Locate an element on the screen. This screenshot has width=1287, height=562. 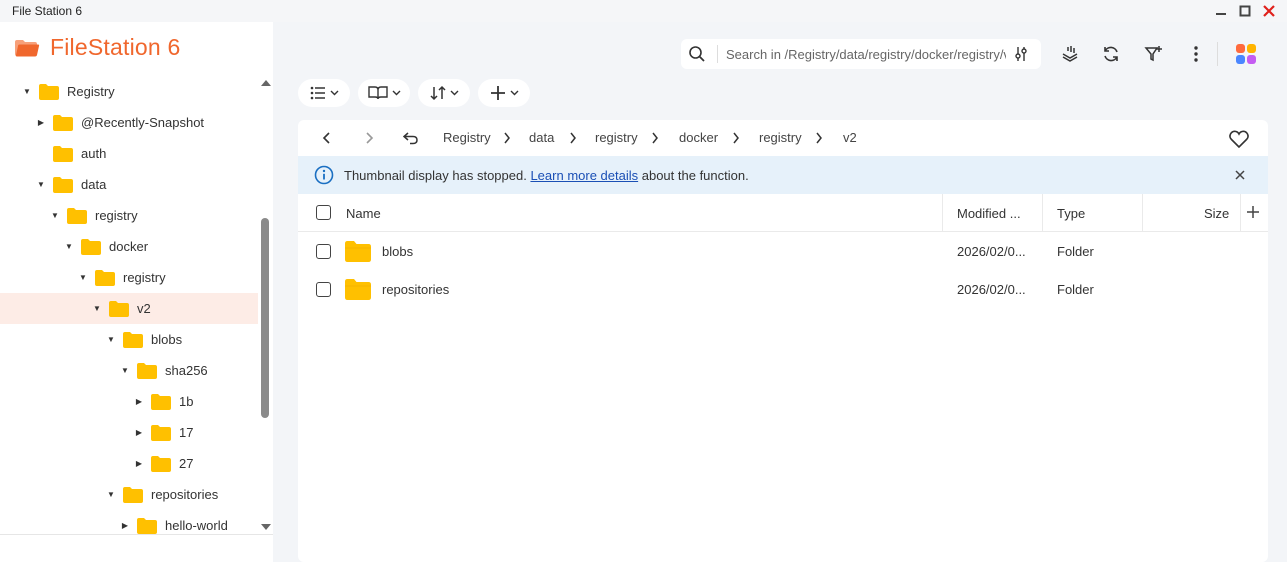
breadcrumb-item: docker is located at coordinates (698, 137).